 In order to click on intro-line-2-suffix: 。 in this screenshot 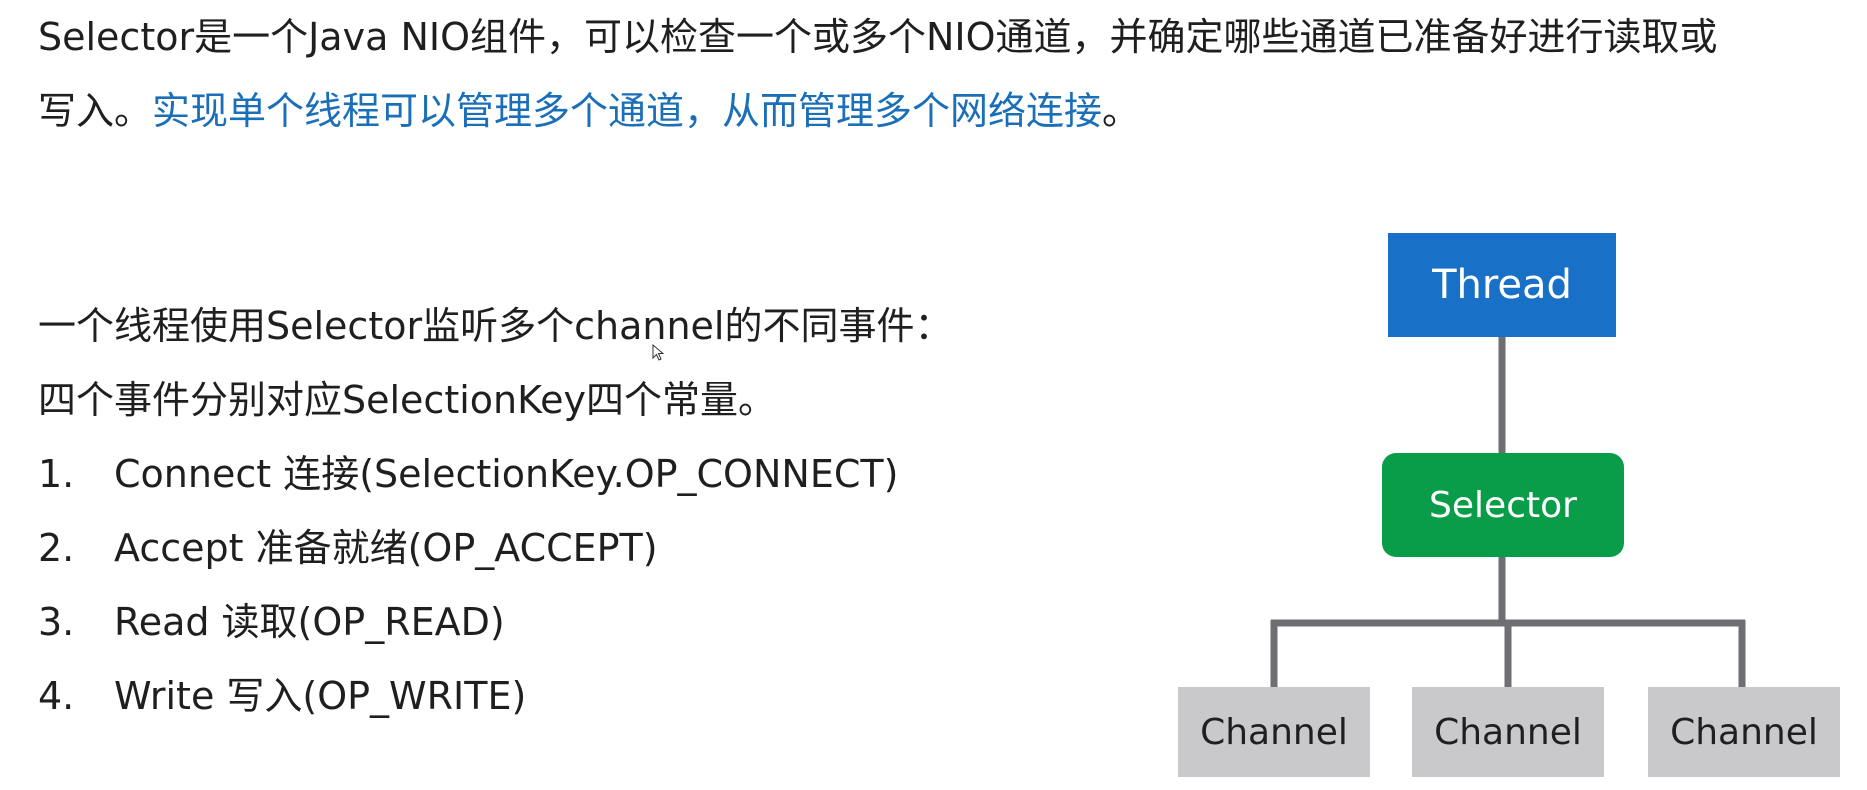, I will do `click(1121, 111)`.